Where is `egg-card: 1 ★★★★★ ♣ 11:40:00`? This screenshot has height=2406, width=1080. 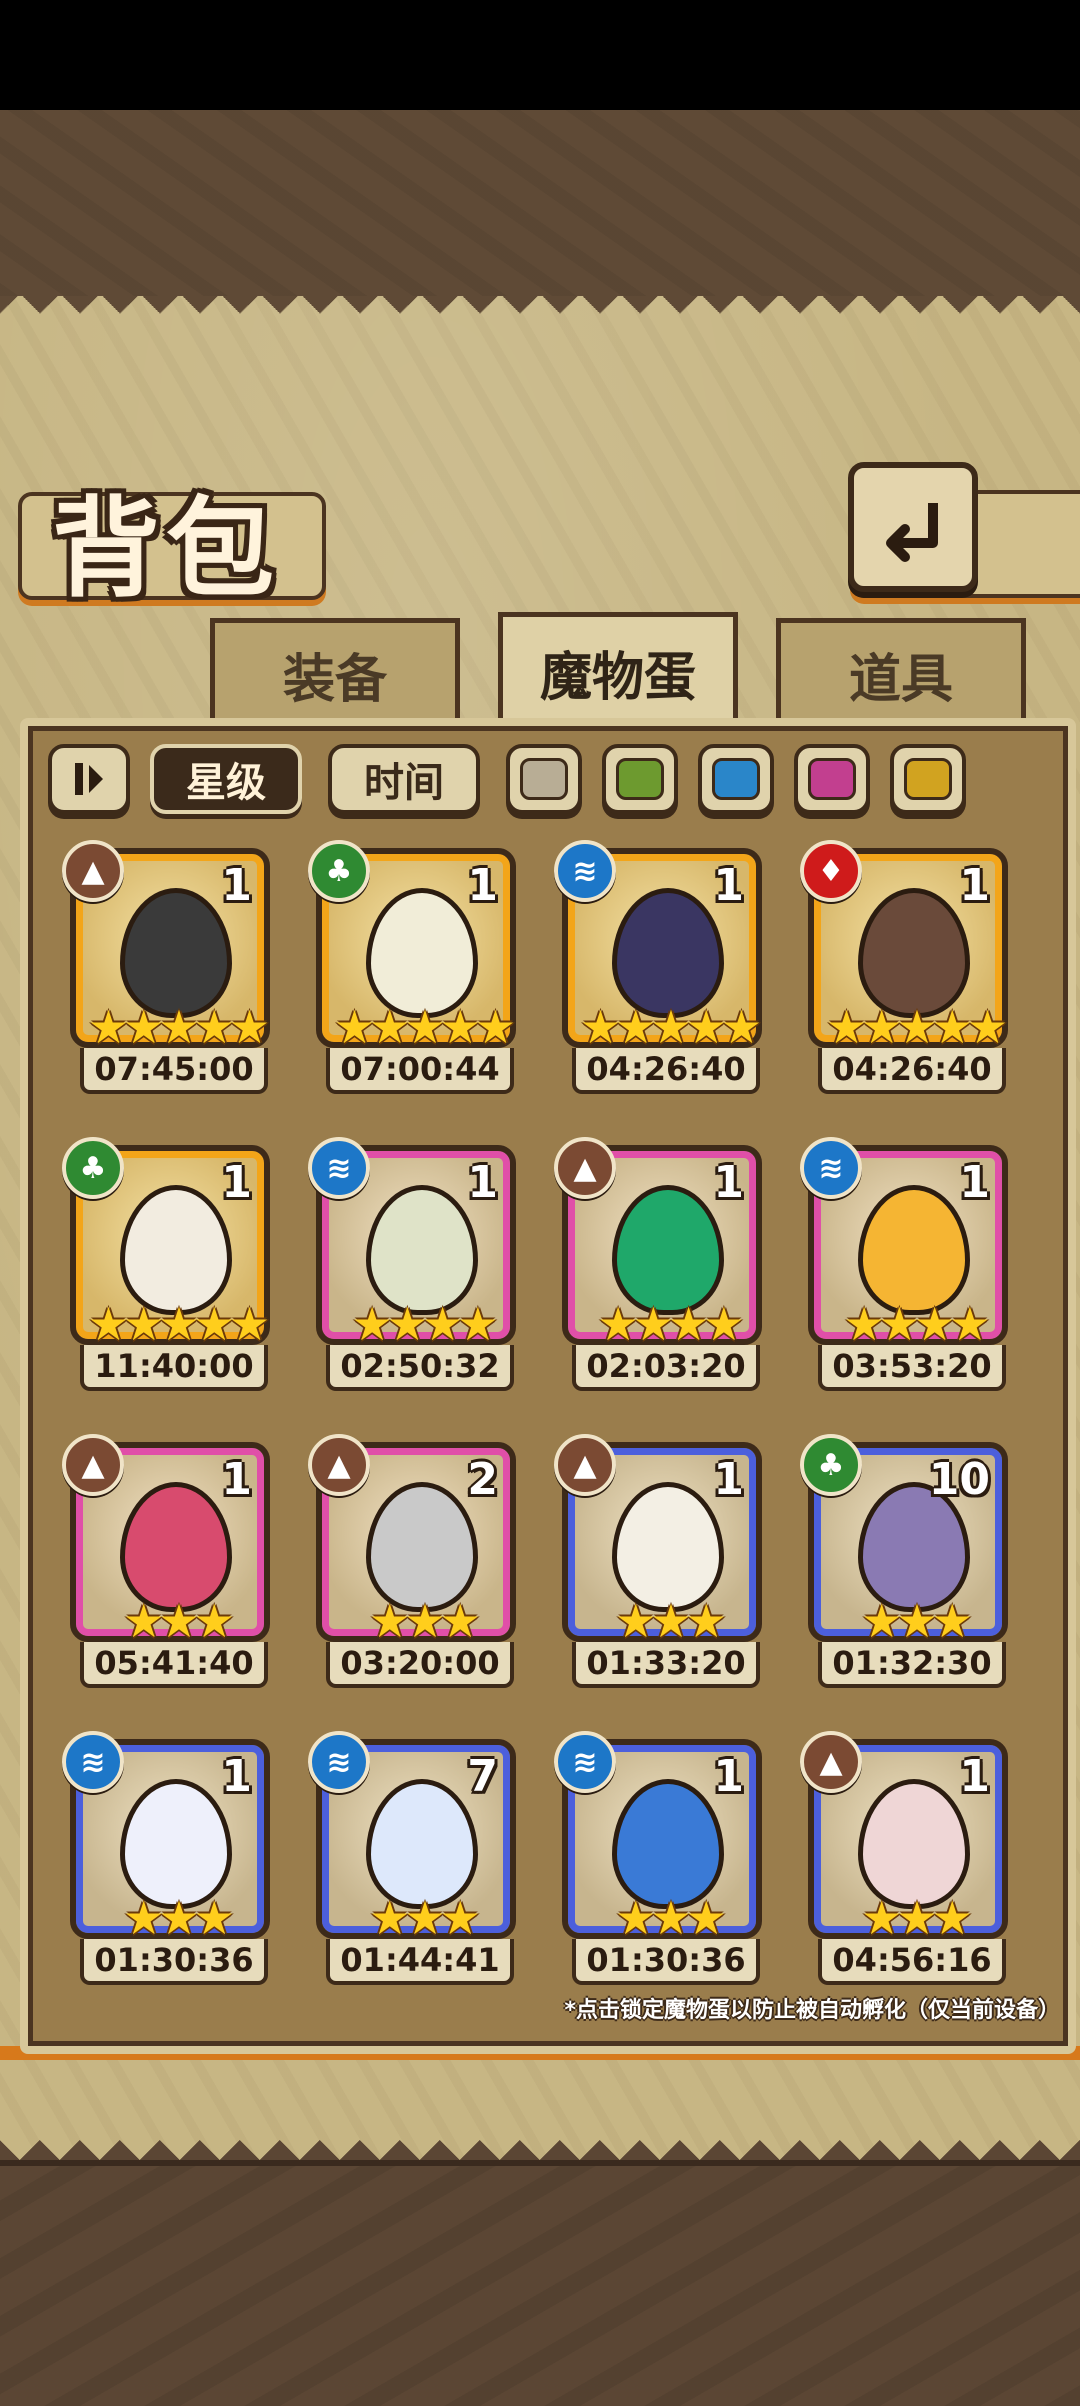
egg-card: 1 ★★★★★ ♣ 11:40:00 is located at coordinates (166, 1266).